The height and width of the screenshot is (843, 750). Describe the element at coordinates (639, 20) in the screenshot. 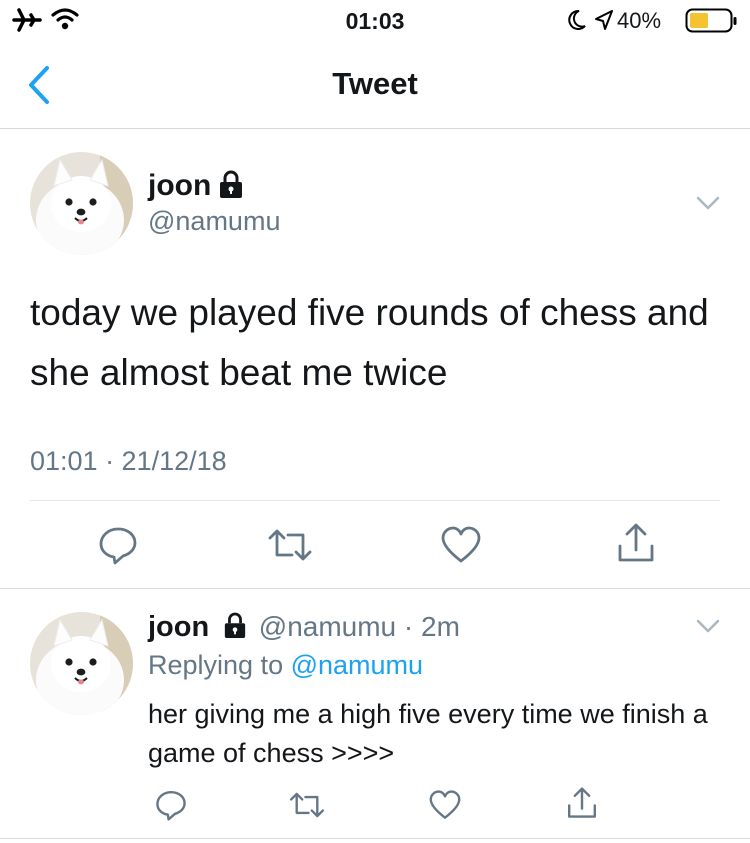

I see `battery-percent: 40%` at that location.